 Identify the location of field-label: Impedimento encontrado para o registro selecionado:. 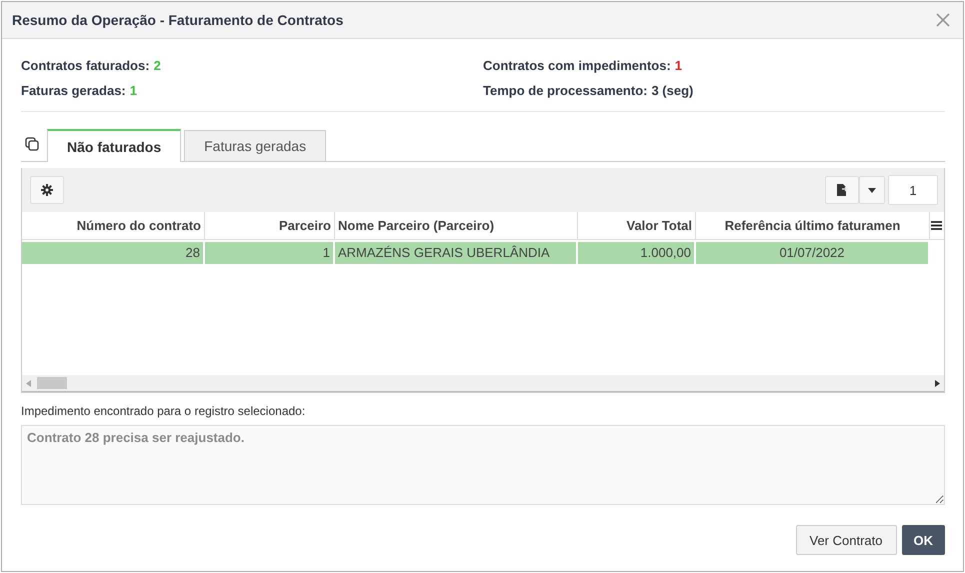
(163, 411).